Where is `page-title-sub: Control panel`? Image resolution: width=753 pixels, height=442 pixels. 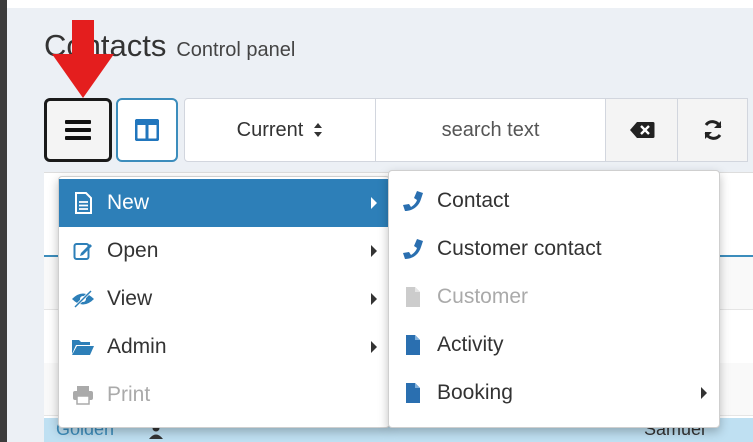 page-title-sub: Control panel is located at coordinates (236, 50).